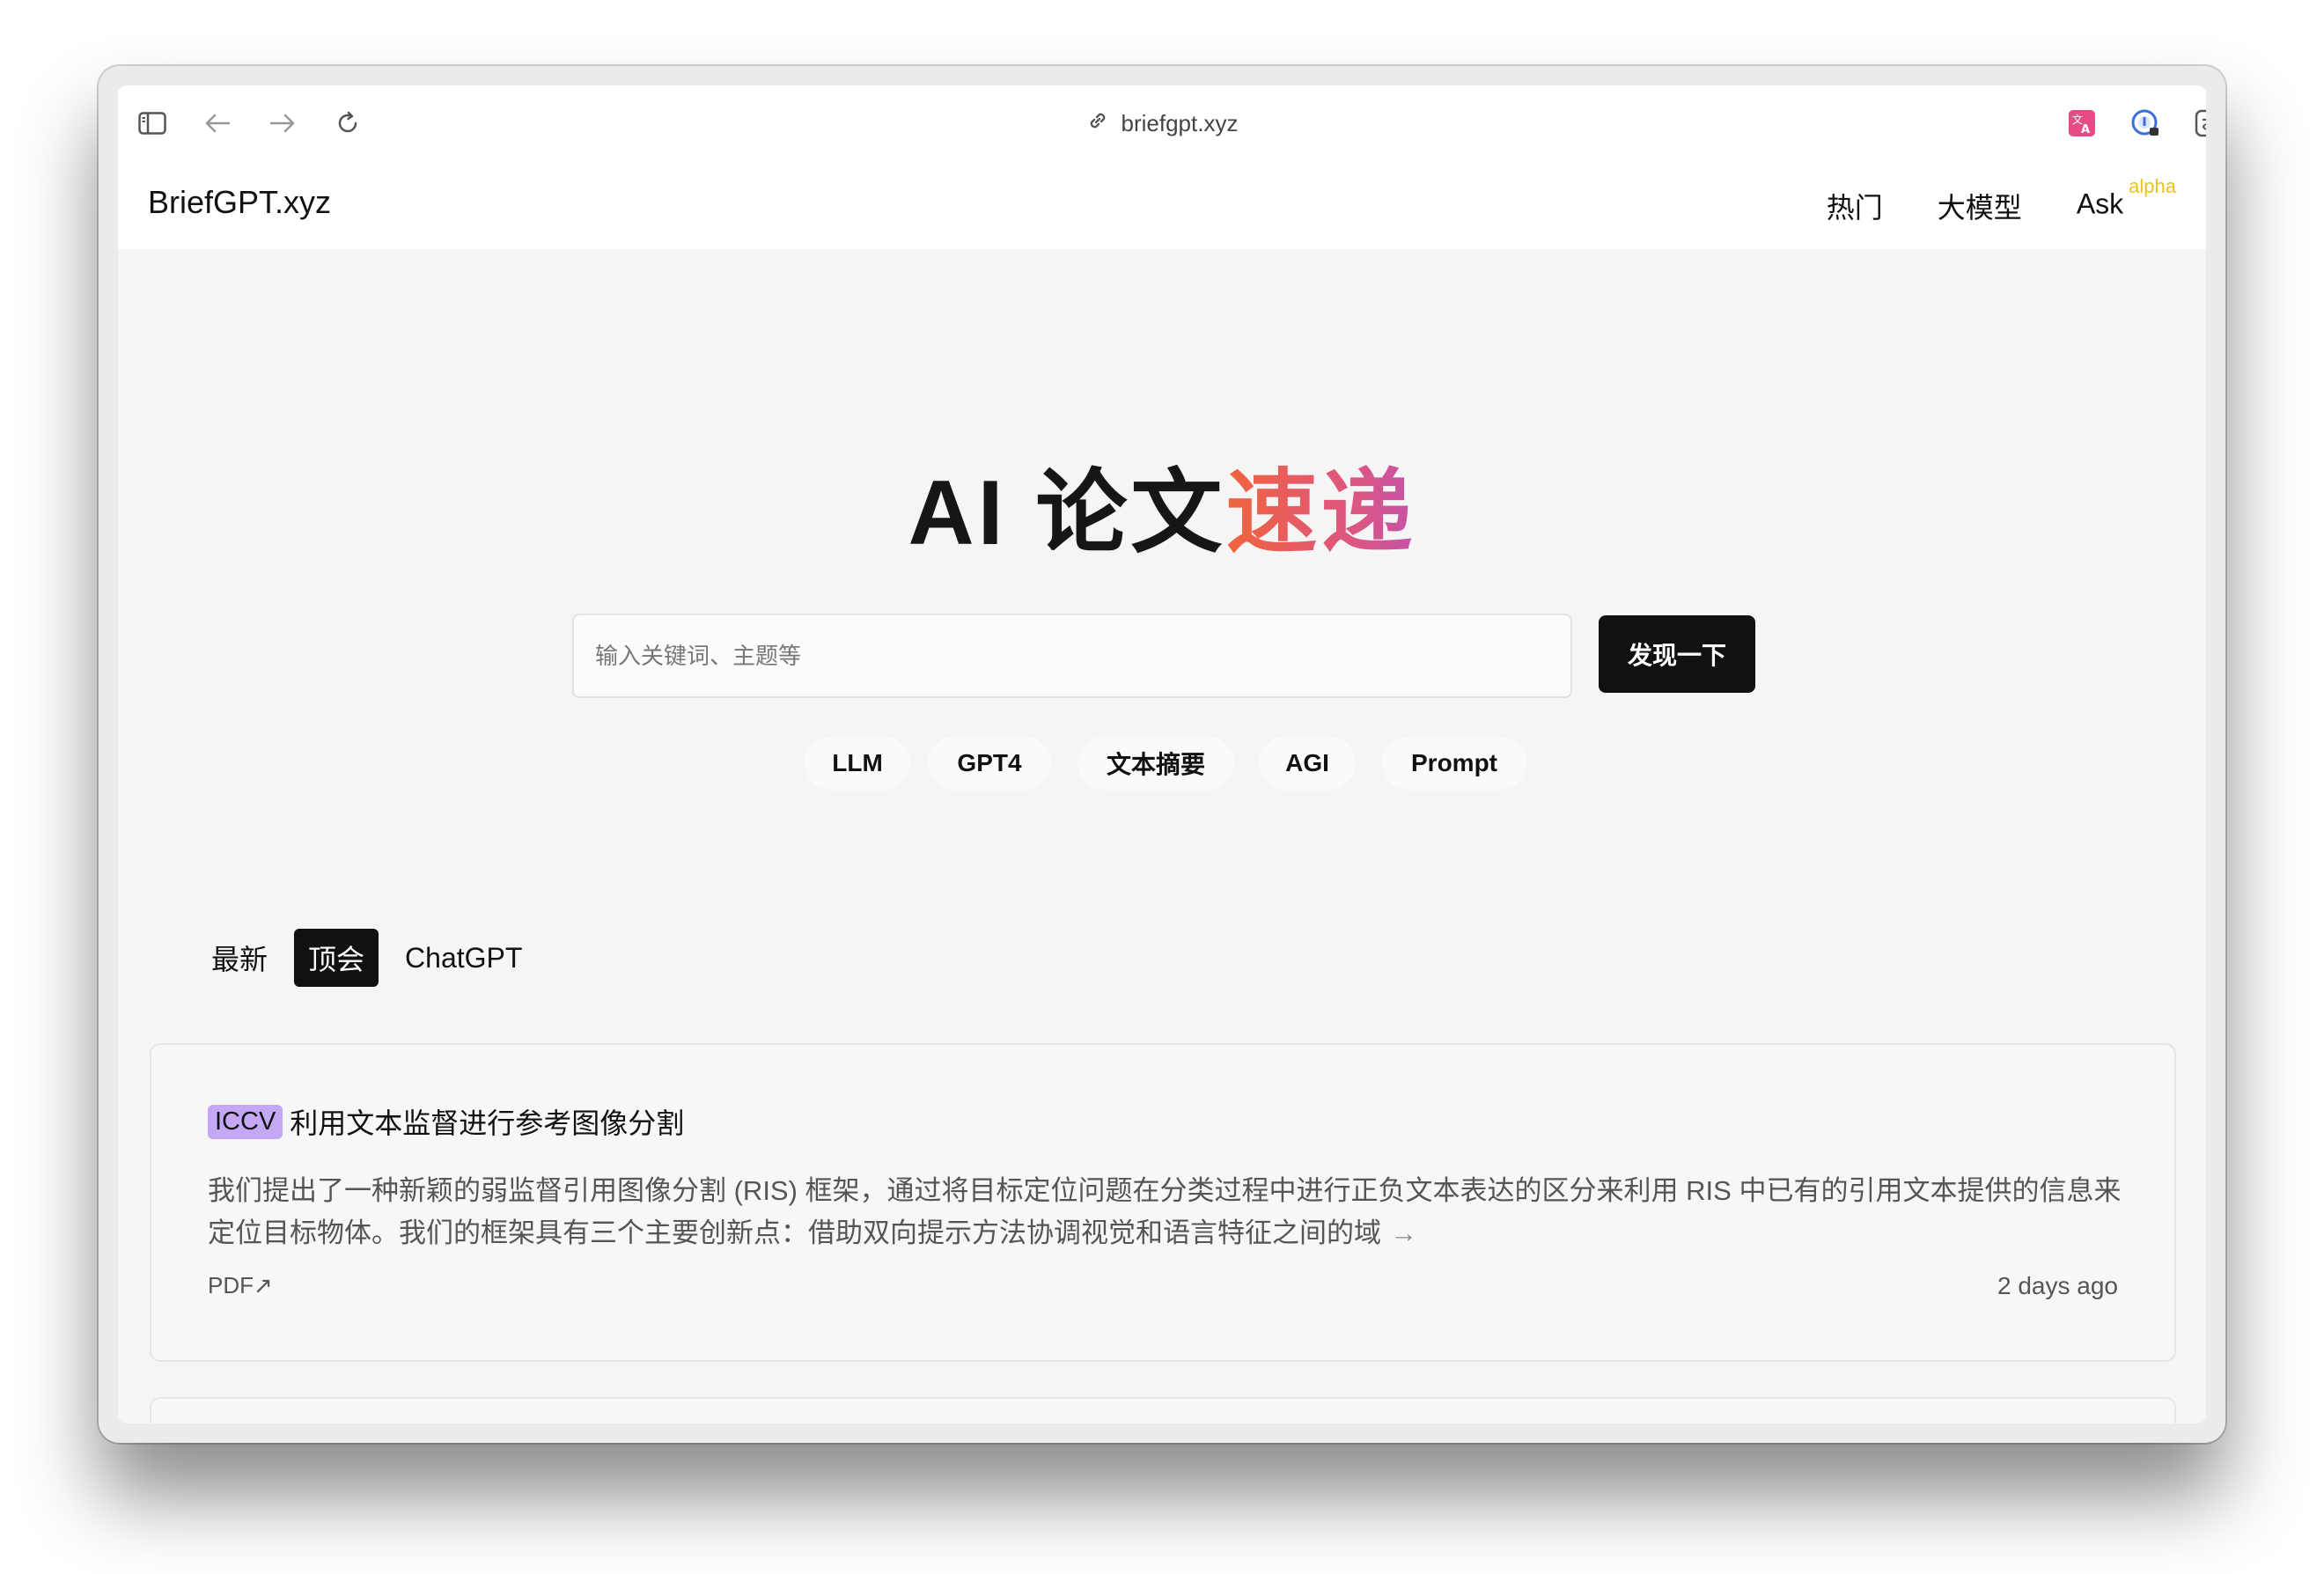 The width and height of the screenshot is (2324, 1574). I want to click on url-text: briefgpt.xyz, so click(1180, 122).